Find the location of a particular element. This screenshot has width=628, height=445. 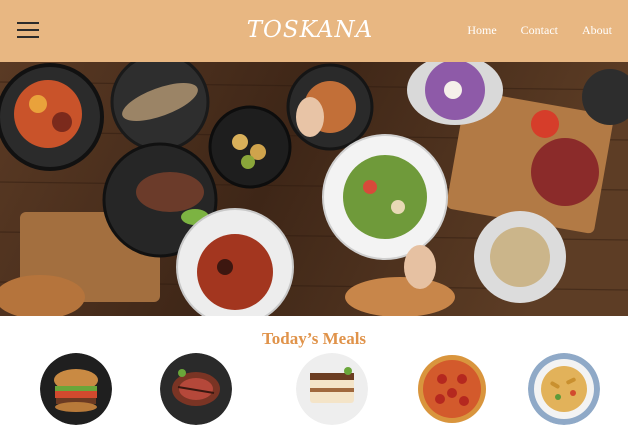

hamburger-menu-icon is located at coordinates (28, 30).